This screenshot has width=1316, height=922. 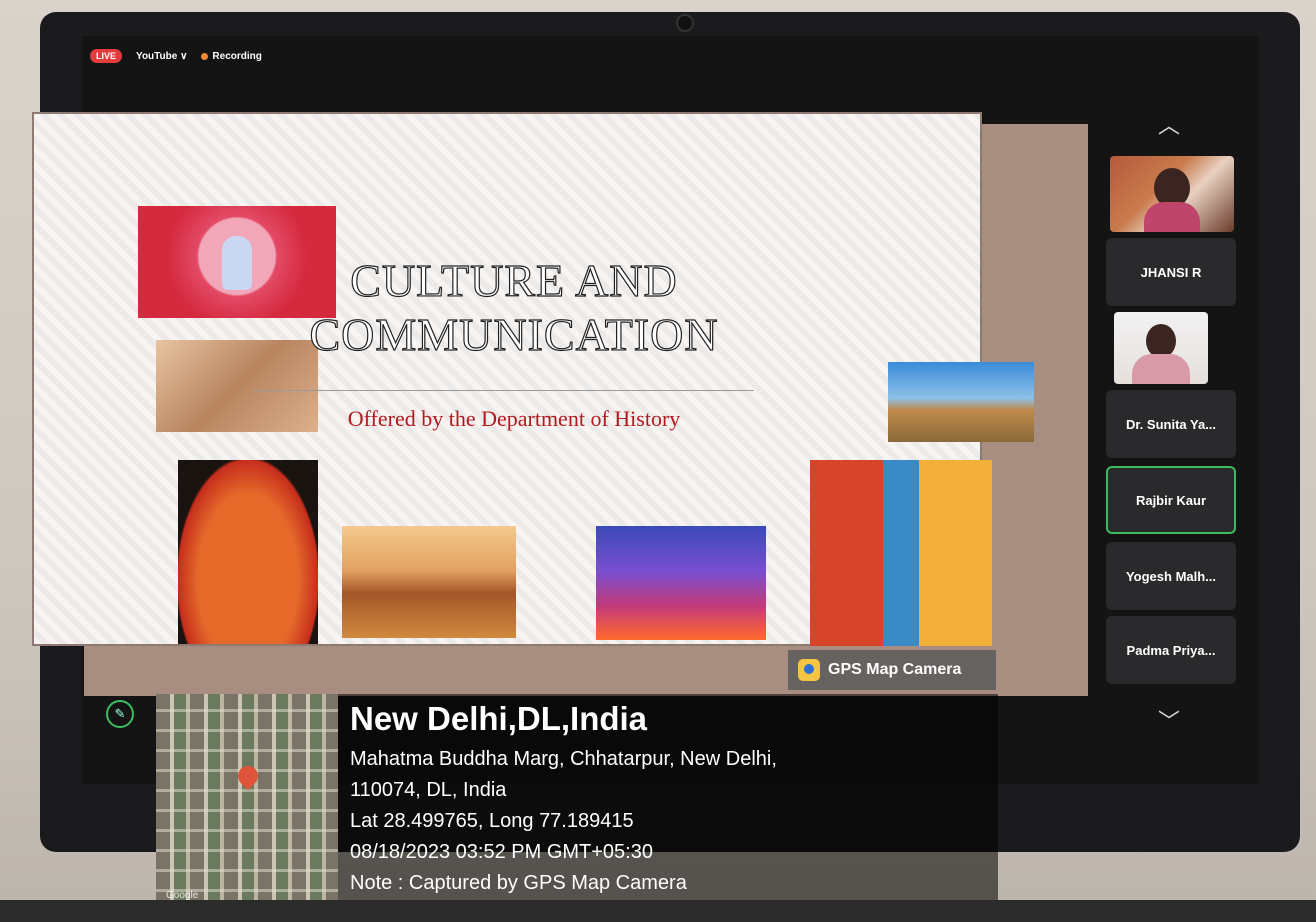 What do you see at coordinates (685, 23) in the screenshot?
I see `webcam` at bounding box center [685, 23].